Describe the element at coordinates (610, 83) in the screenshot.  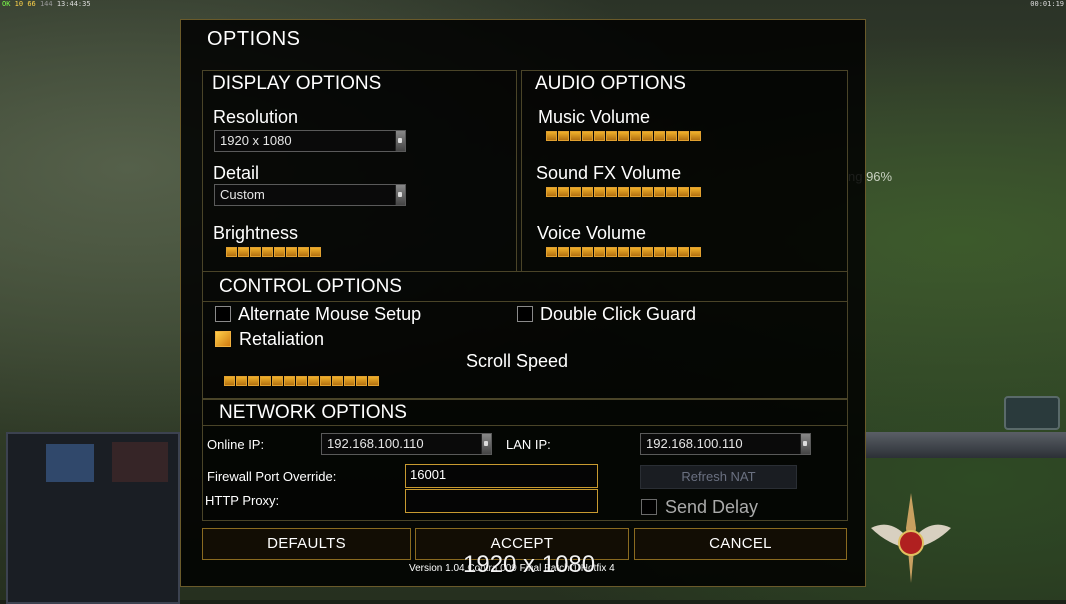
I see `audio-options-header: AUDIO OPTIONS` at that location.